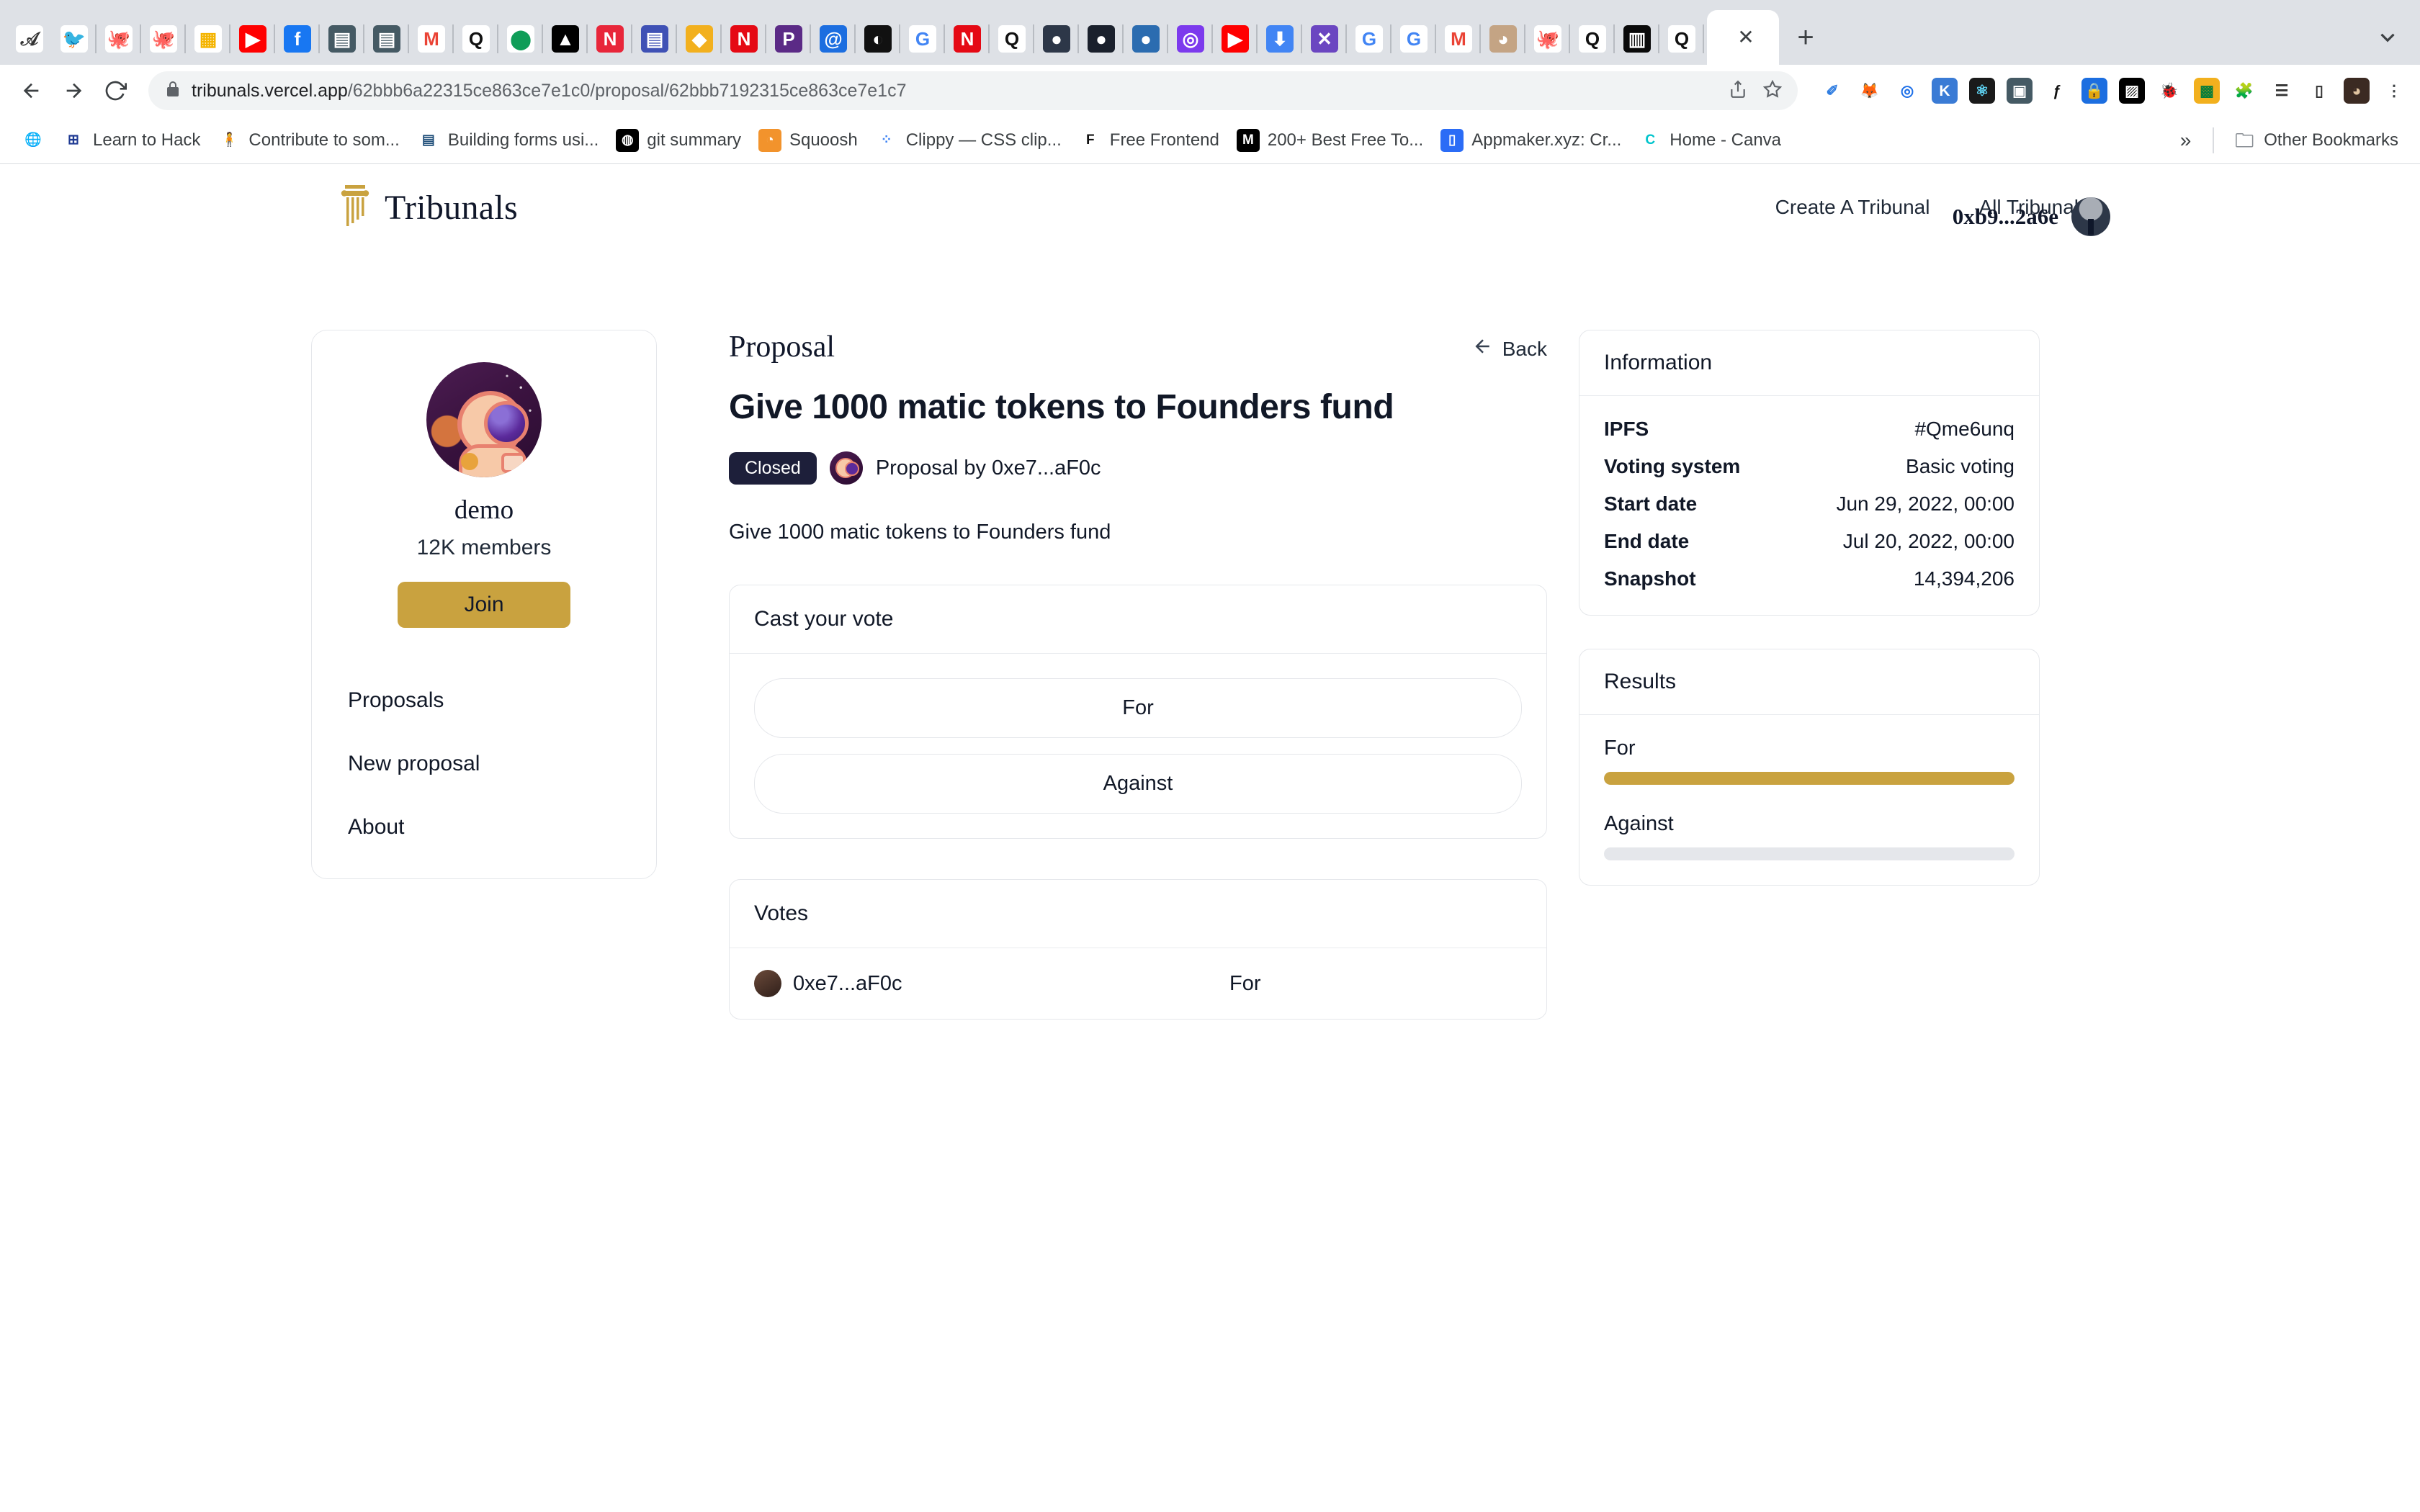 This screenshot has width=2420, height=1512. Describe the element at coordinates (834, 39) in the screenshot. I see `mail-tab: @` at that location.